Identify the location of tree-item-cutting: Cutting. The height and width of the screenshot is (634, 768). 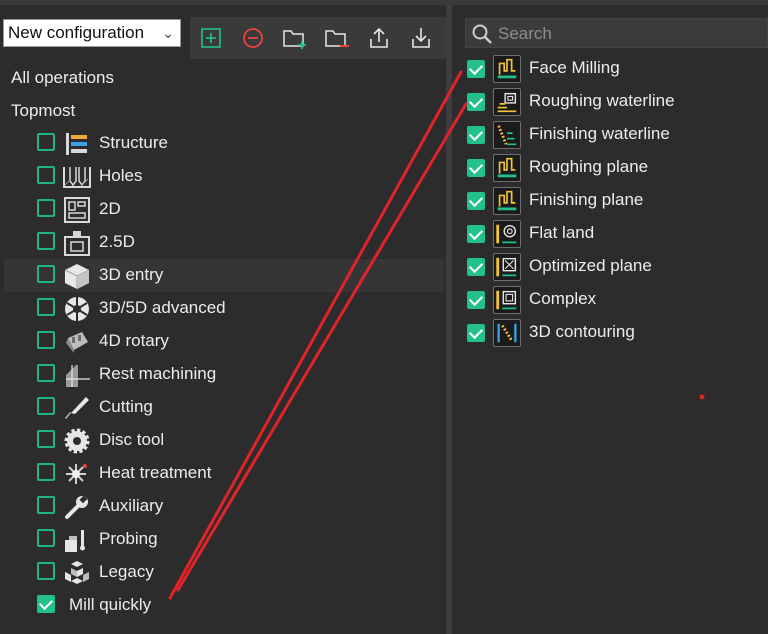
(224, 407).